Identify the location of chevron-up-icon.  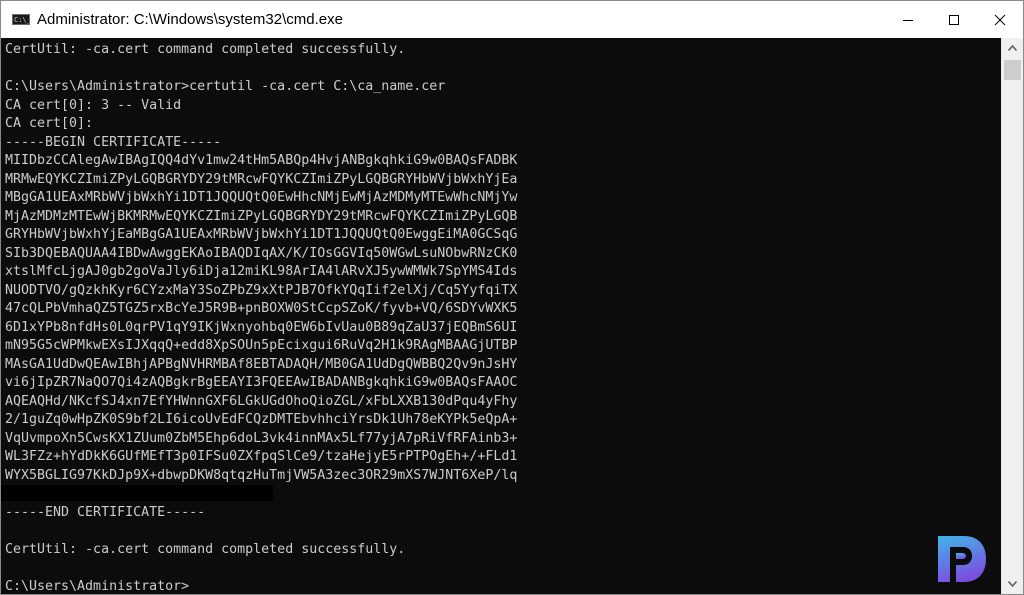
(1012, 48).